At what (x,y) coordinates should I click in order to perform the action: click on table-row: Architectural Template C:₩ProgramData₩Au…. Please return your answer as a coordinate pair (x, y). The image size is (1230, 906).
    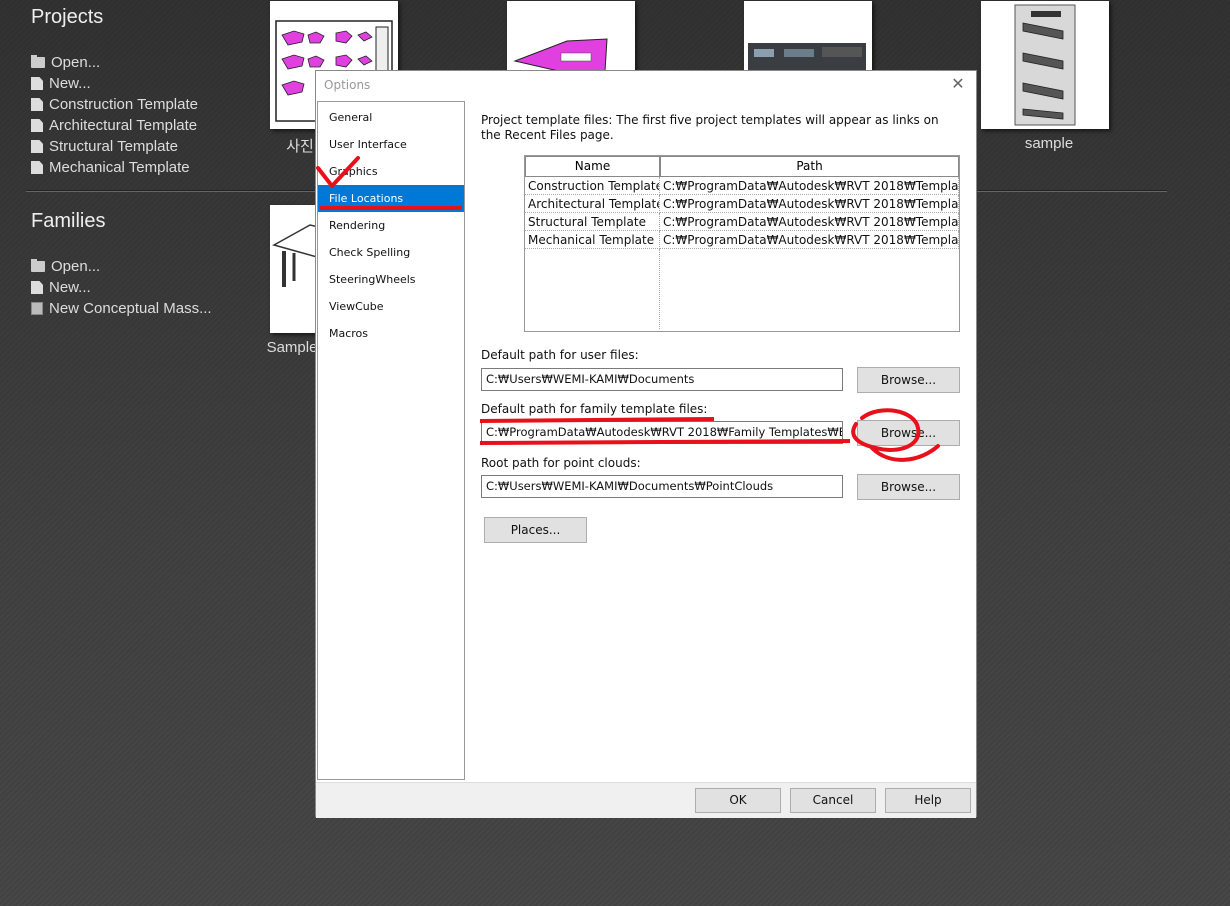
    Looking at the image, I should click on (742, 204).